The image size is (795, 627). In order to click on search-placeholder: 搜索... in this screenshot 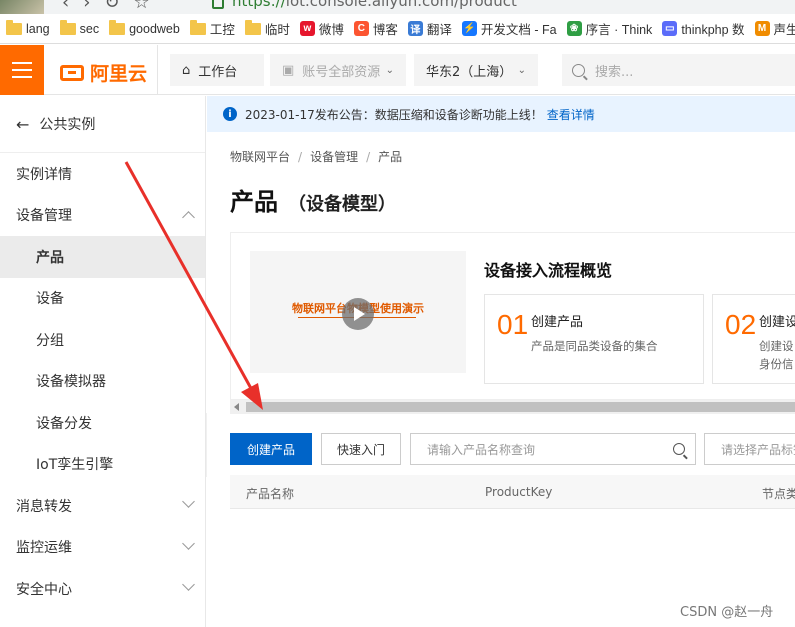, I will do `click(614, 72)`.